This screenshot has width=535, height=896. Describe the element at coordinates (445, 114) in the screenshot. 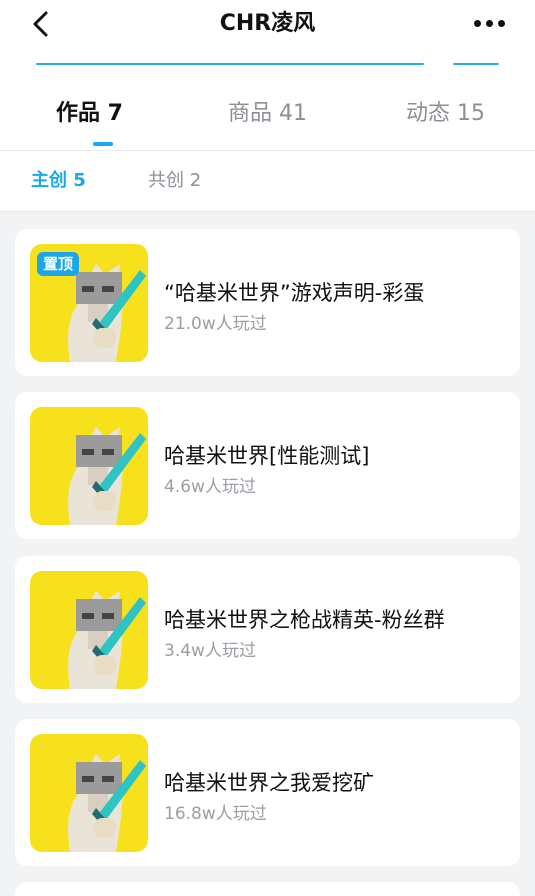

I see `tab-updates: 动态 15` at that location.